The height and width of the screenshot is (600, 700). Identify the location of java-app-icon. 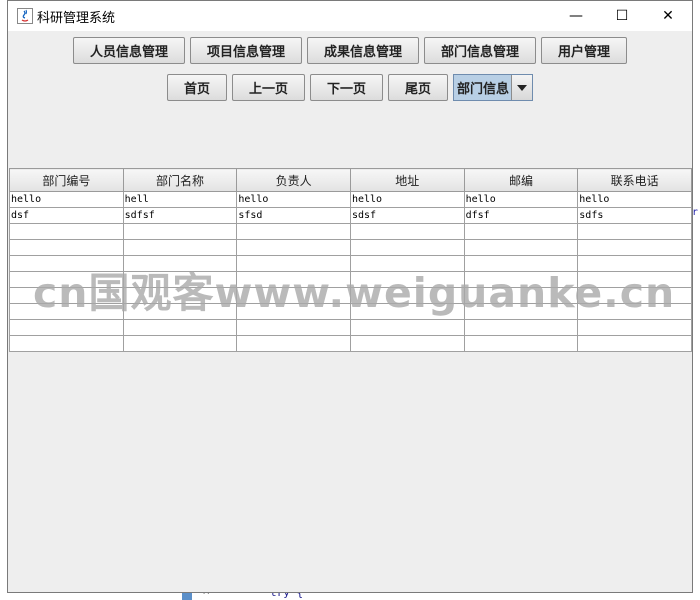
(25, 16).